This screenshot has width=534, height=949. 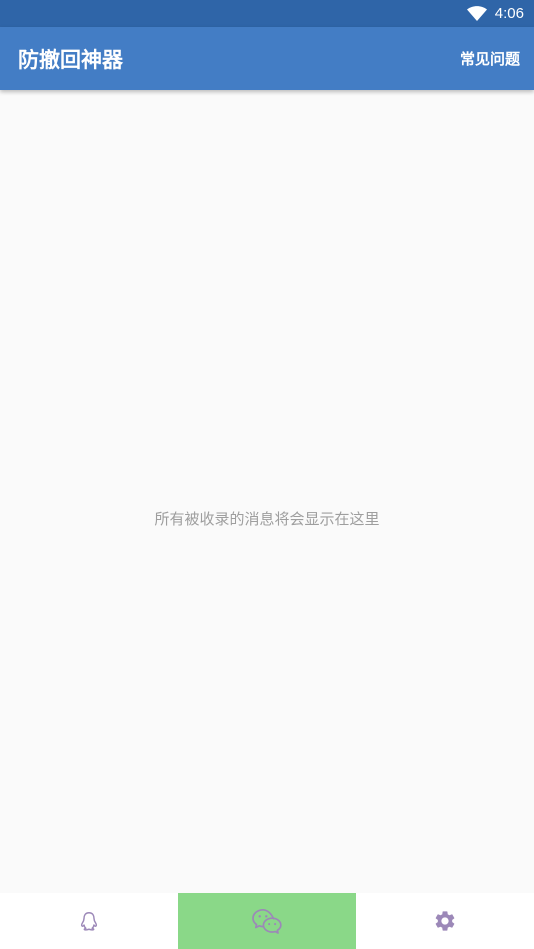 I want to click on qq-penguin-icon, so click(x=89, y=921).